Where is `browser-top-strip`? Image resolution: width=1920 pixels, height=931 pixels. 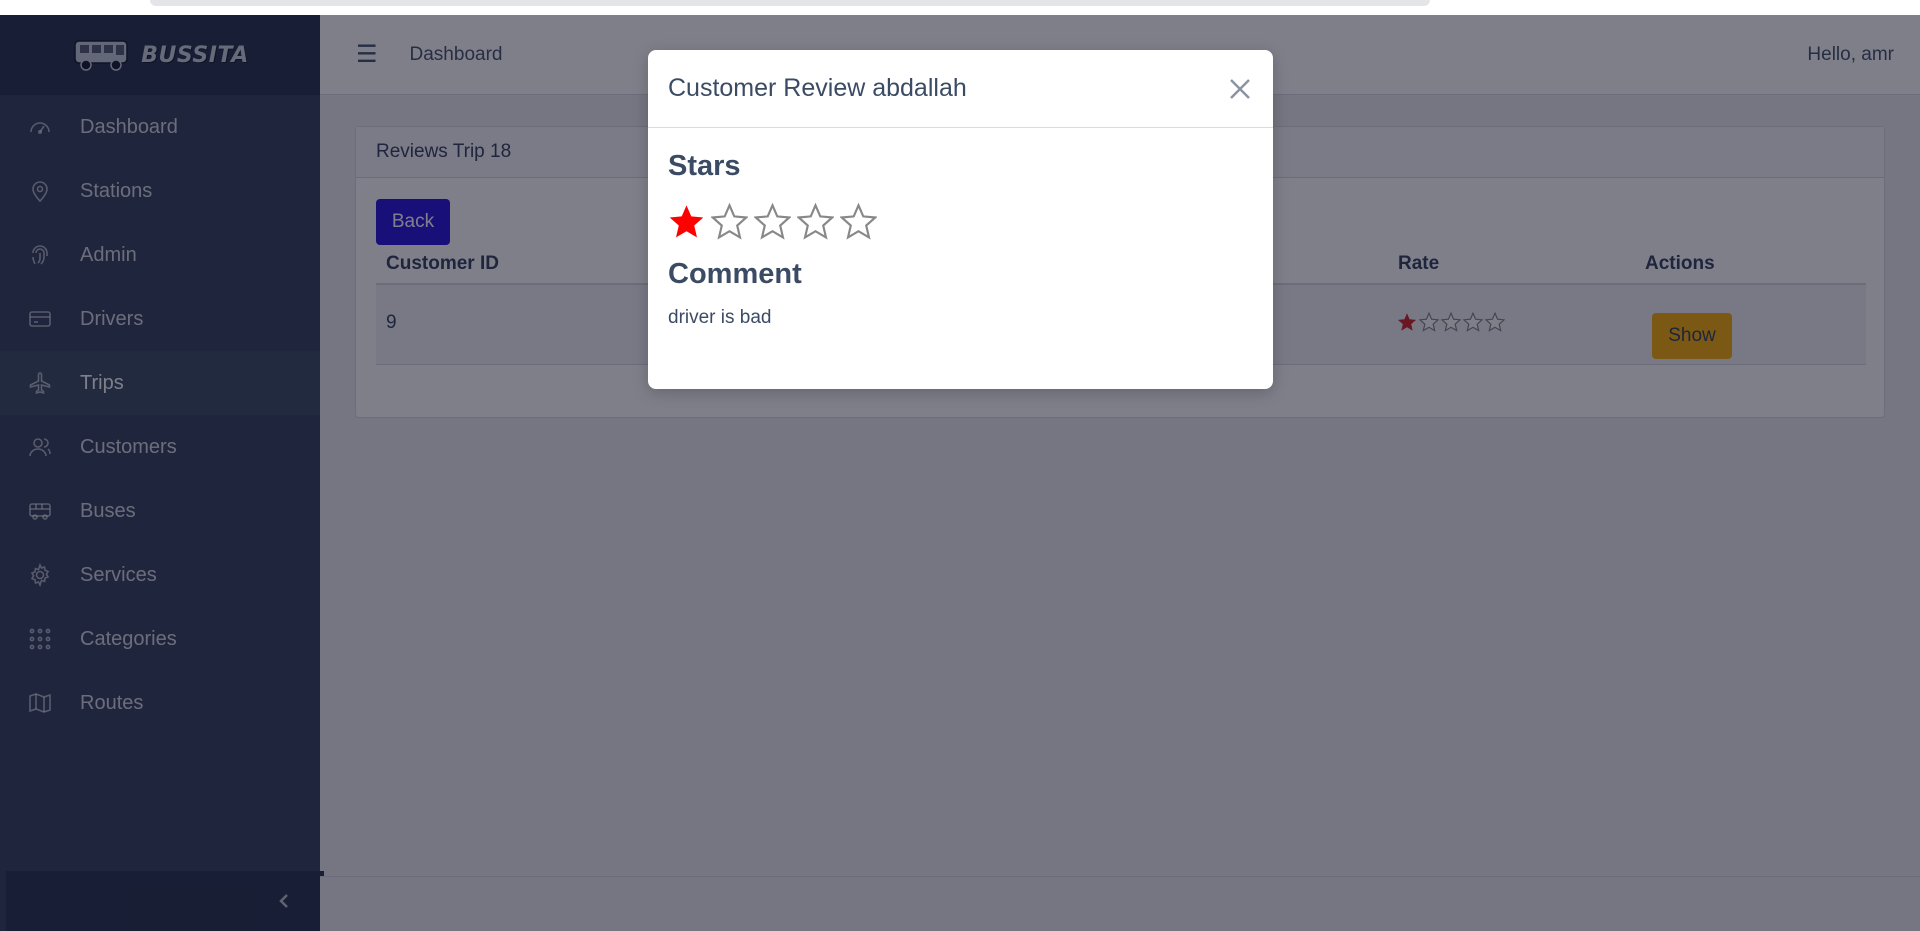 browser-top-strip is located at coordinates (960, 7).